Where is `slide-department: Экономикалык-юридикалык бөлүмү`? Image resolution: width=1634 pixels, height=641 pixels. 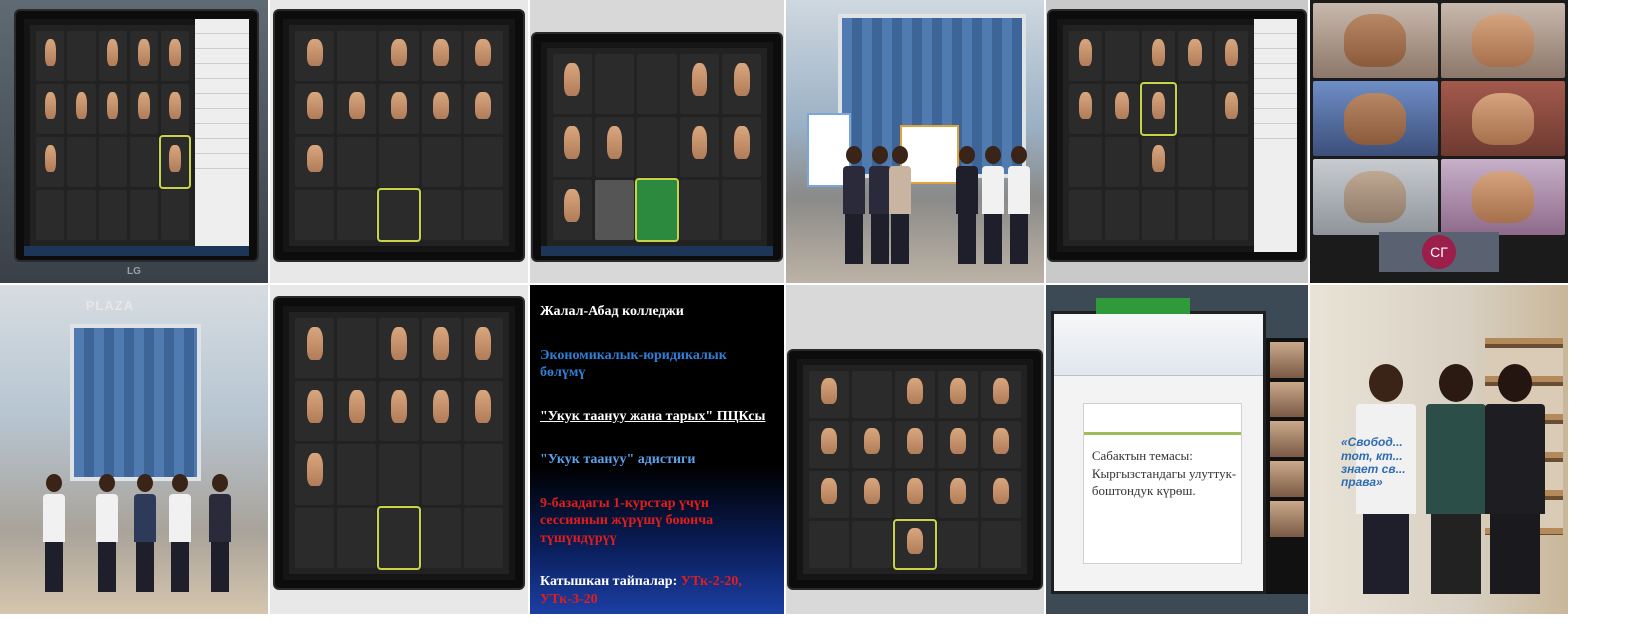 slide-department: Экономикалык-юридикалык бөлүмү is located at coordinates (633, 364).